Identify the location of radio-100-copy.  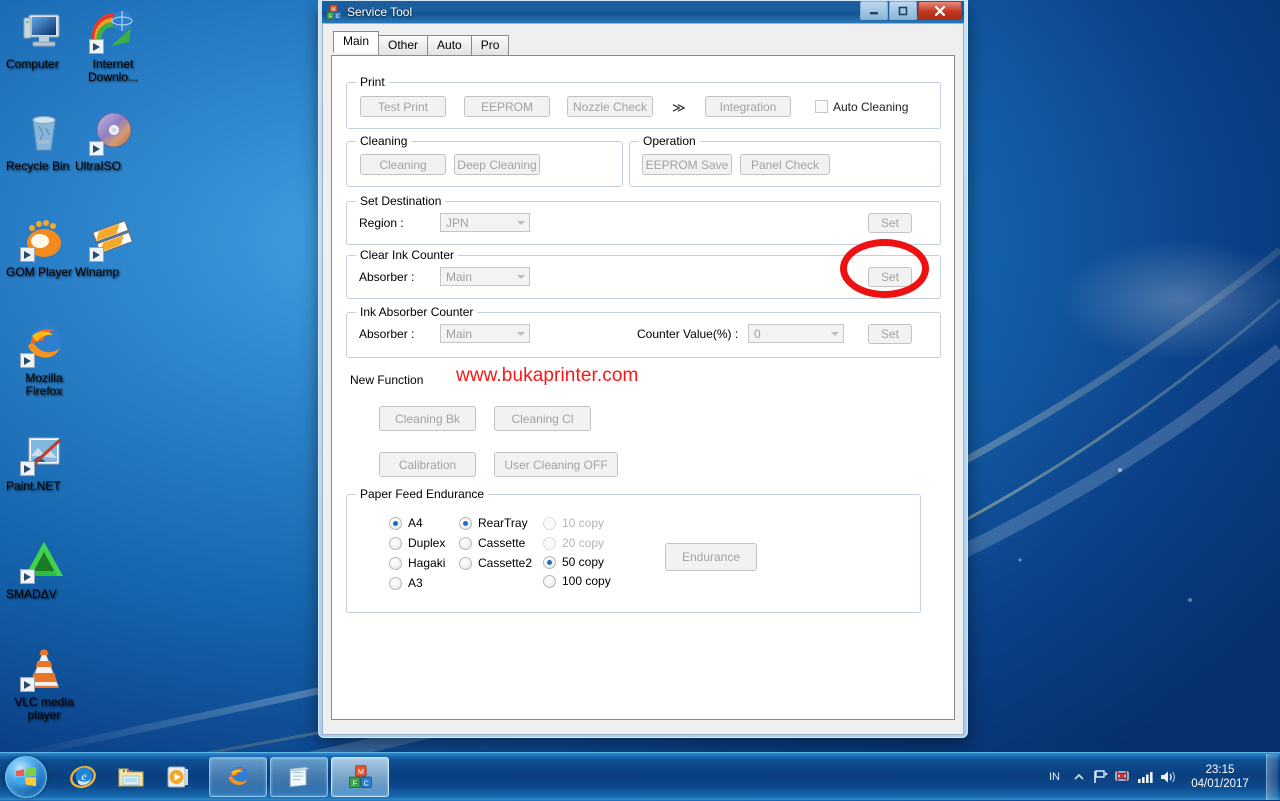
(549, 581).